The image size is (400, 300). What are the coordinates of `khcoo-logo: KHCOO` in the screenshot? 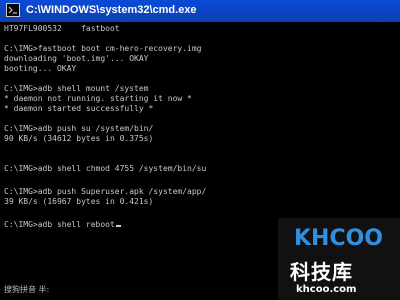 It's located at (338, 238).